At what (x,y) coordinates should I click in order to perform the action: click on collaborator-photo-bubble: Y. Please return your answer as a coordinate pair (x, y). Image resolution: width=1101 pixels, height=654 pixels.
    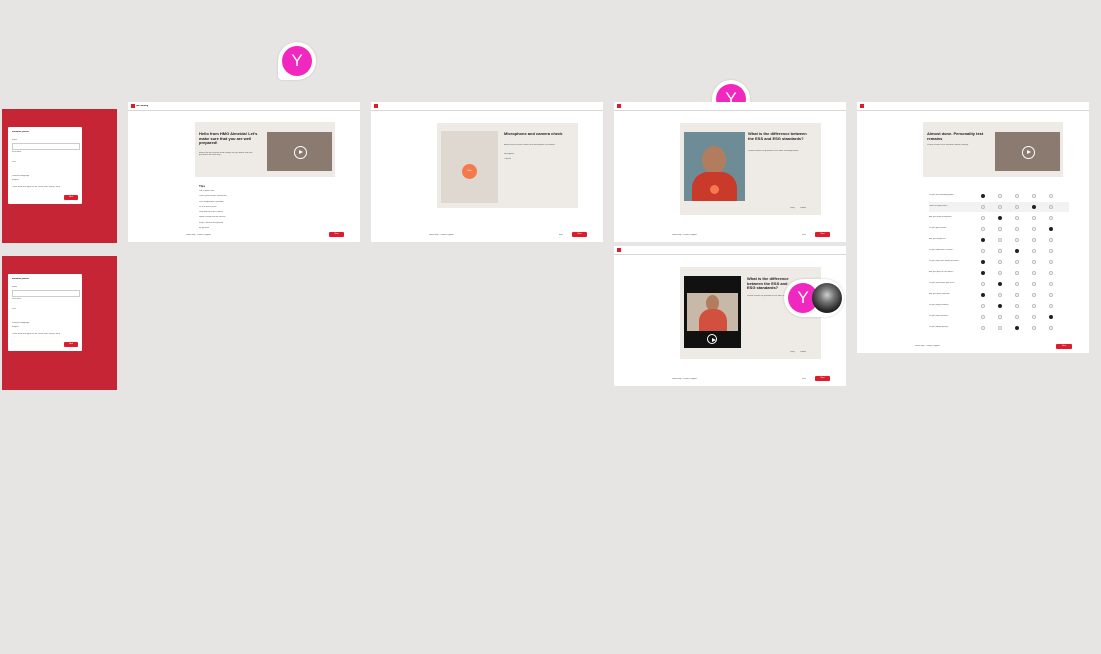
    Looking at the image, I should click on (814, 298).